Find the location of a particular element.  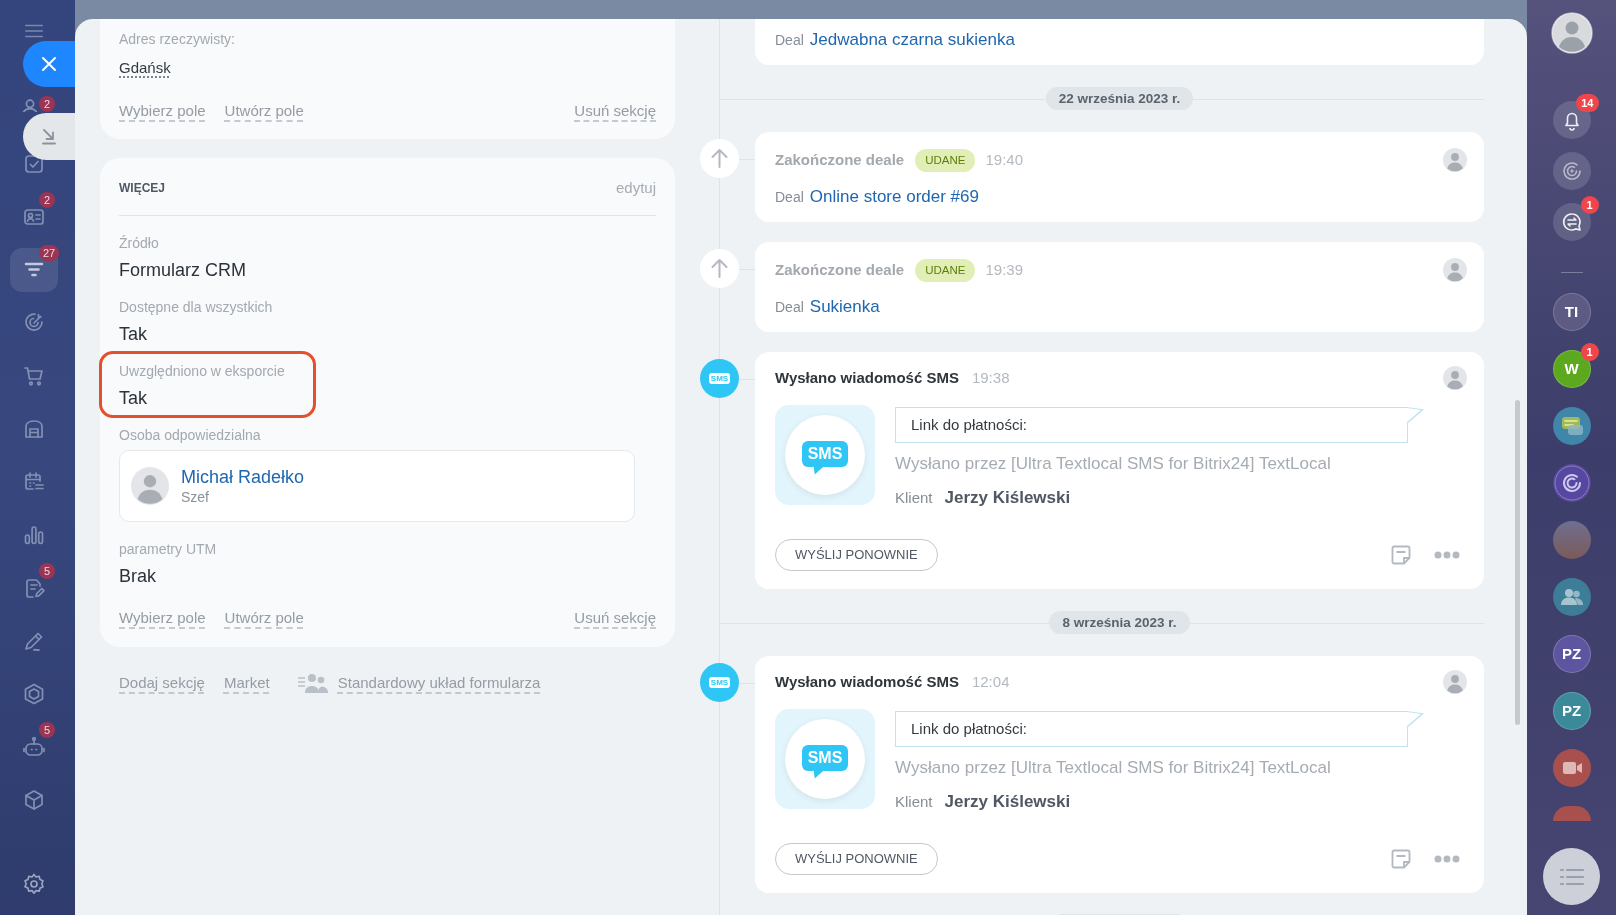

address-link: Gdańsk is located at coordinates (145, 67).